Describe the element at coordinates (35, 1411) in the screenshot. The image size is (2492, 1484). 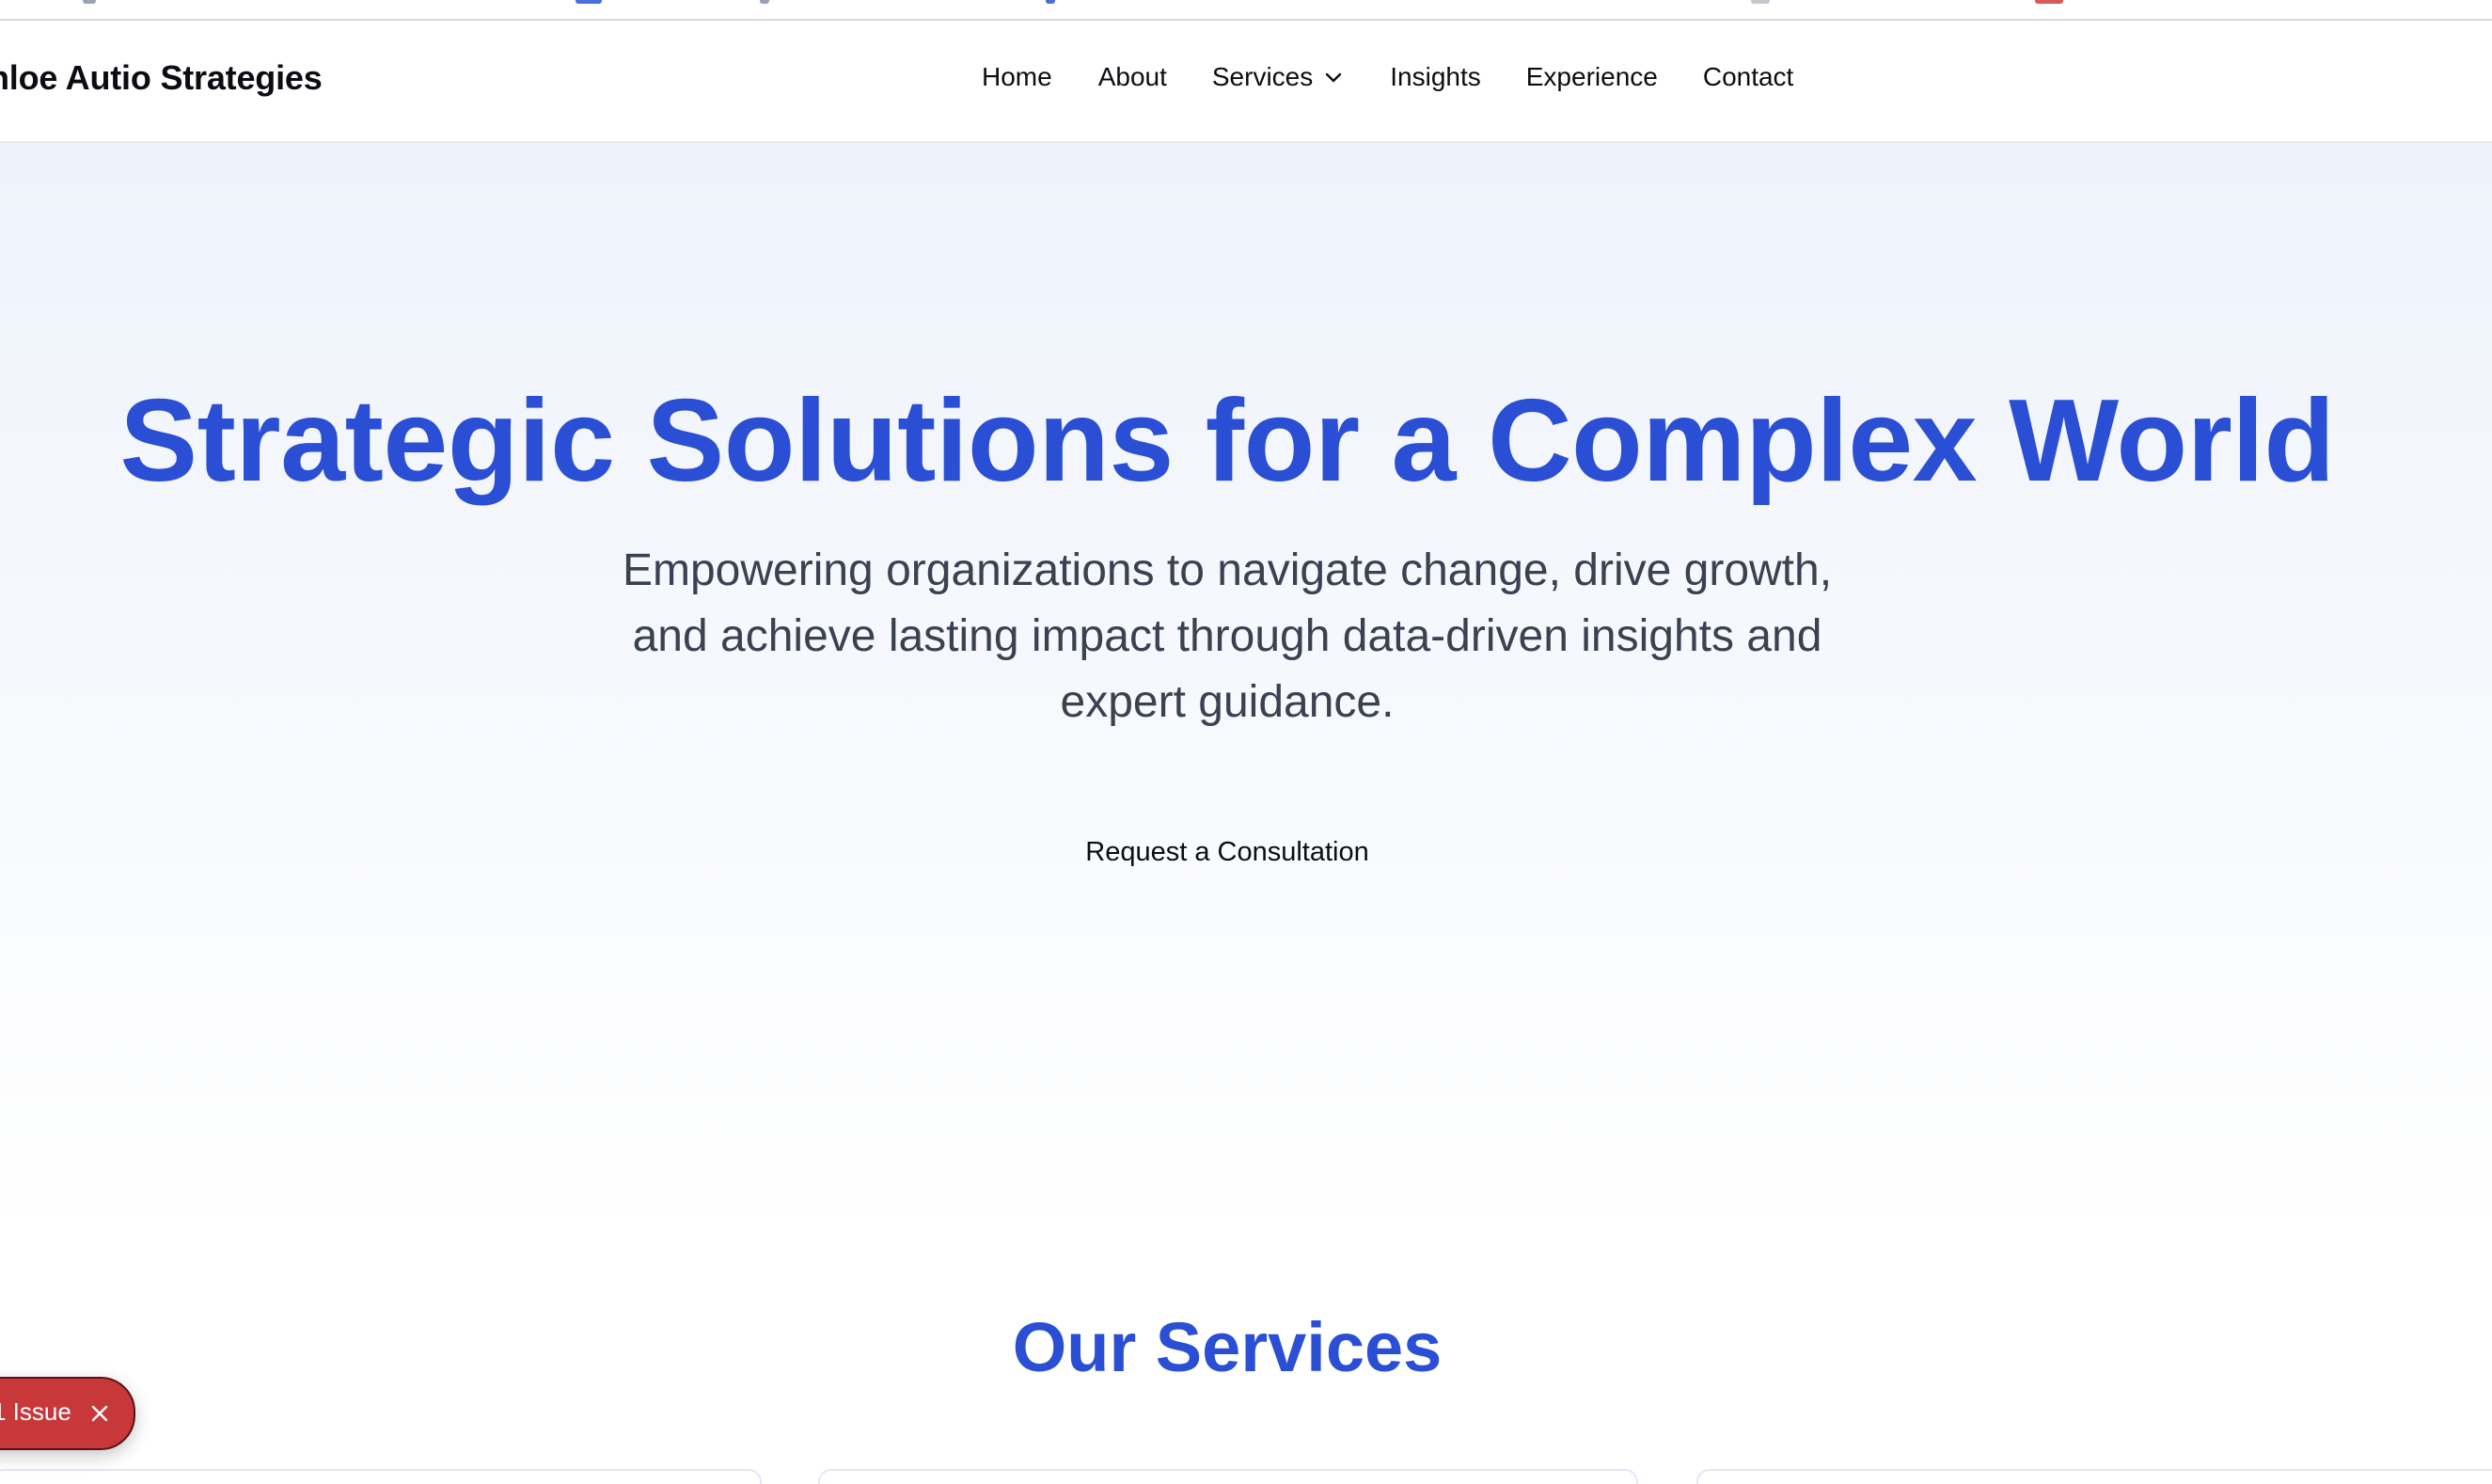
I see `issue-badge-label: 1 Issue` at that location.